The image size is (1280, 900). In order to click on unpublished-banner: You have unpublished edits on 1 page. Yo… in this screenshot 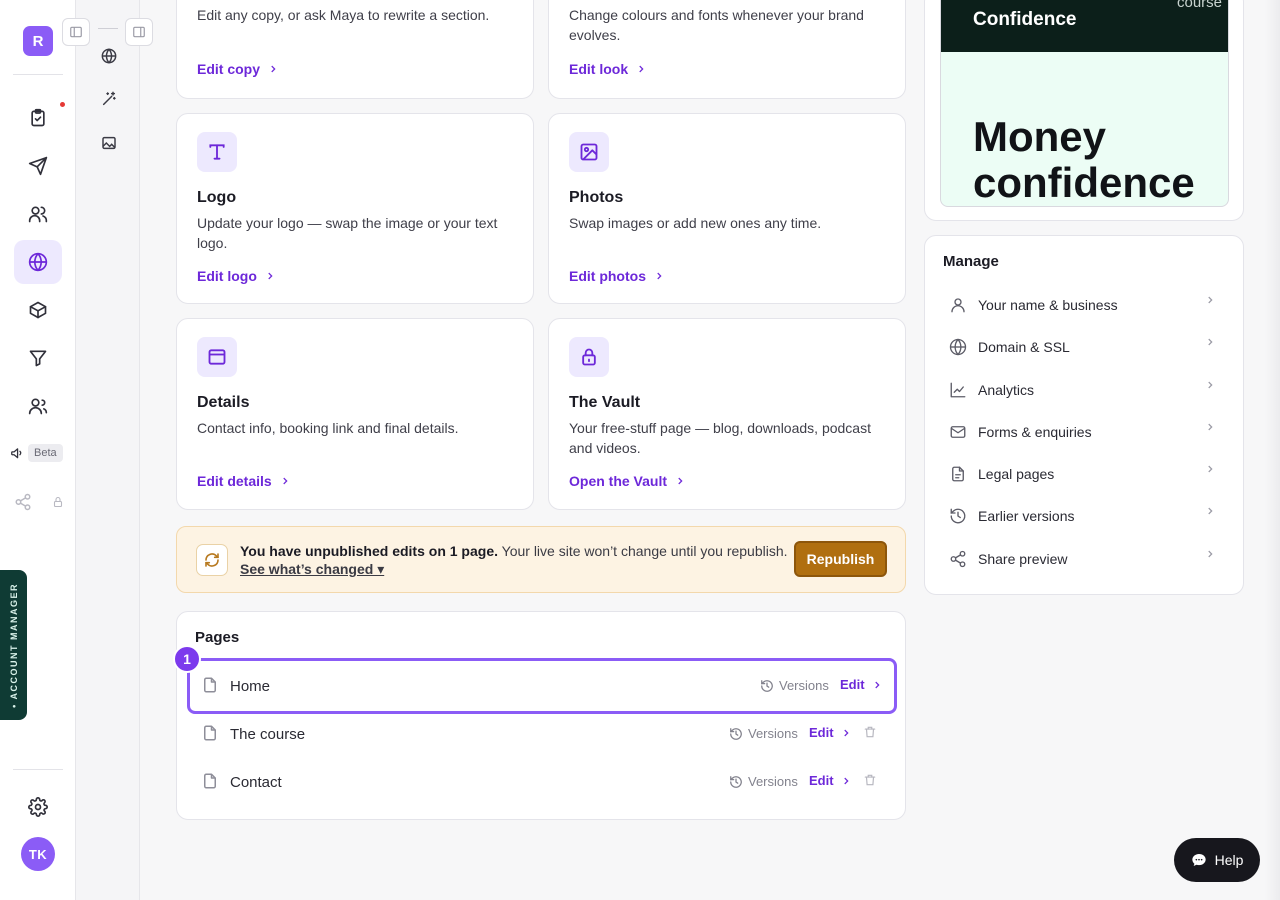, I will do `click(541, 559)`.